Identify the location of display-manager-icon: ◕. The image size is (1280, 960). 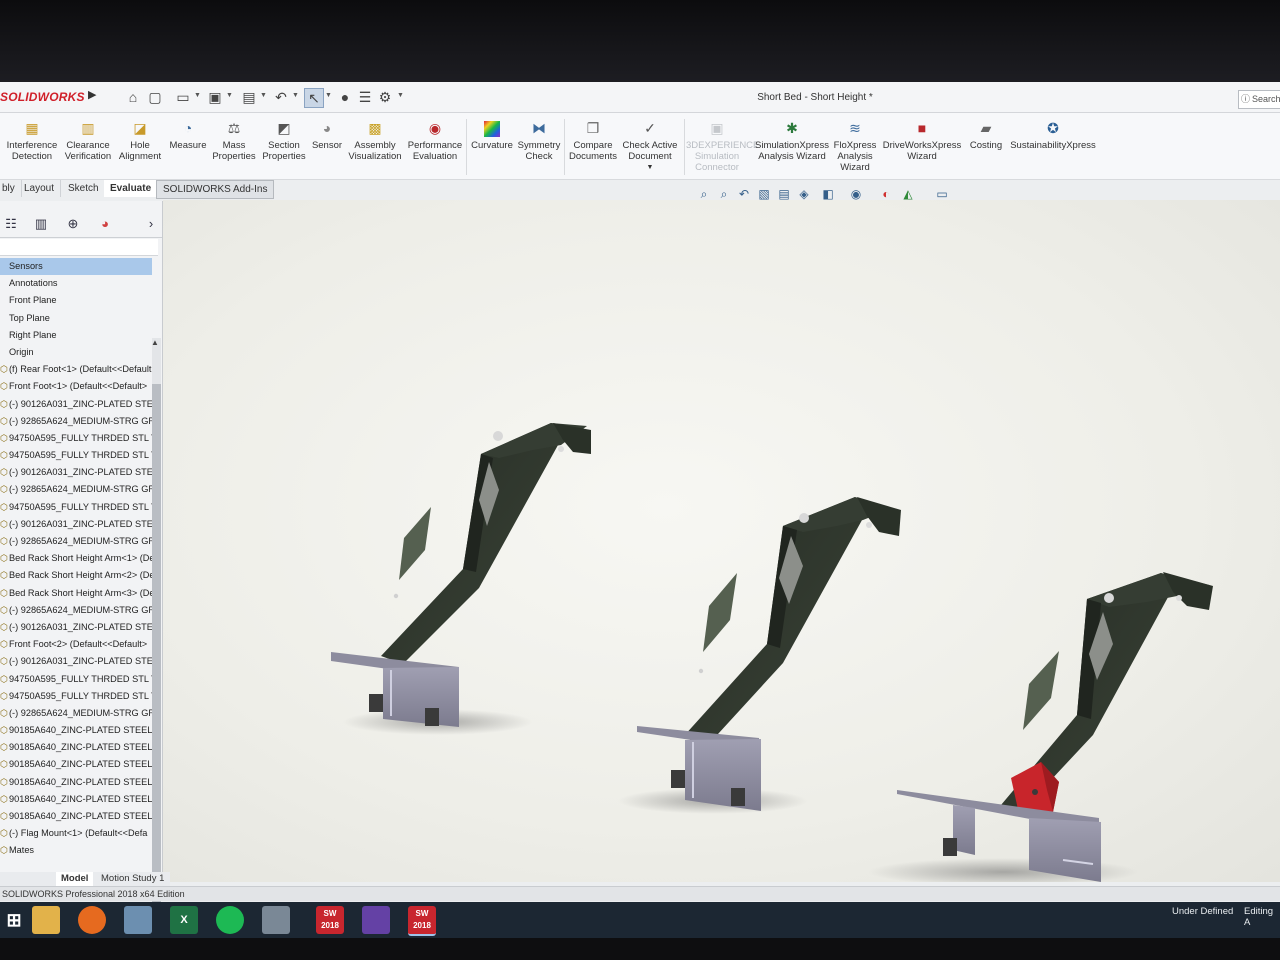
(105, 224).